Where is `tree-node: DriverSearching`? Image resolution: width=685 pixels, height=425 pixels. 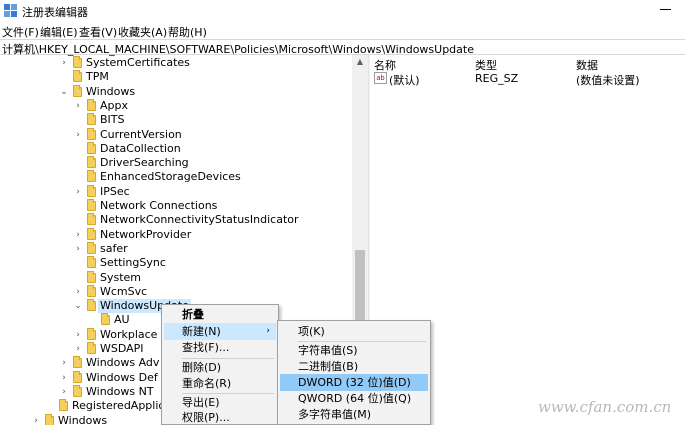 tree-node: DriverSearching is located at coordinates (176, 163).